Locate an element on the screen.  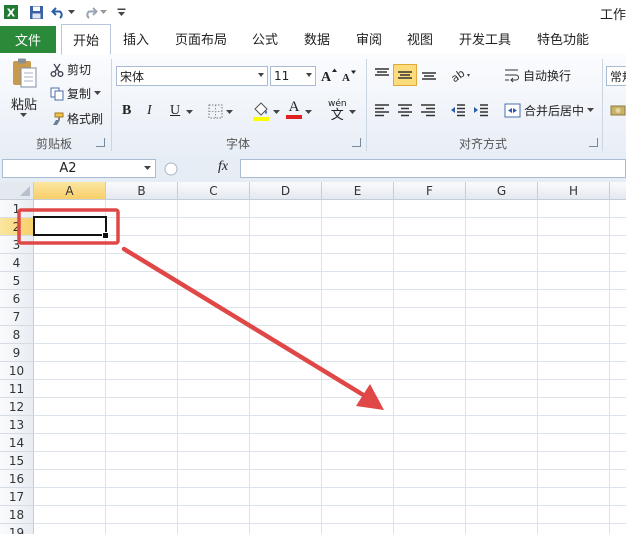
tab-home: 开始 is located at coordinates (86, 39).